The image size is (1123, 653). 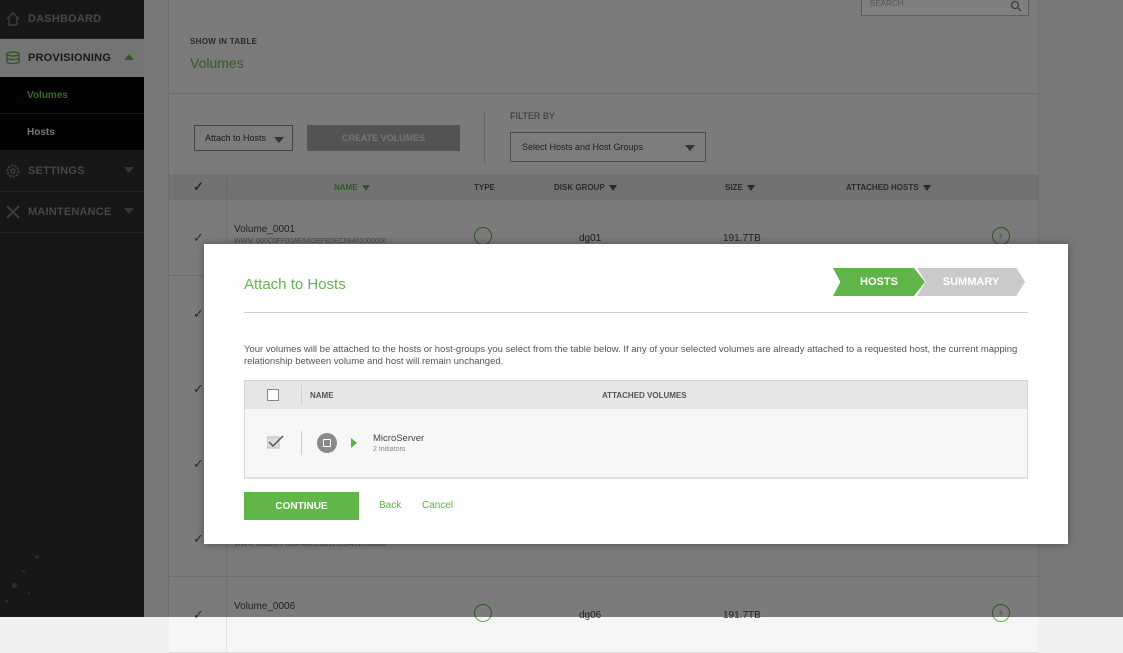 What do you see at coordinates (273, 395) in the screenshot?
I see `select-all-checkbox` at bounding box center [273, 395].